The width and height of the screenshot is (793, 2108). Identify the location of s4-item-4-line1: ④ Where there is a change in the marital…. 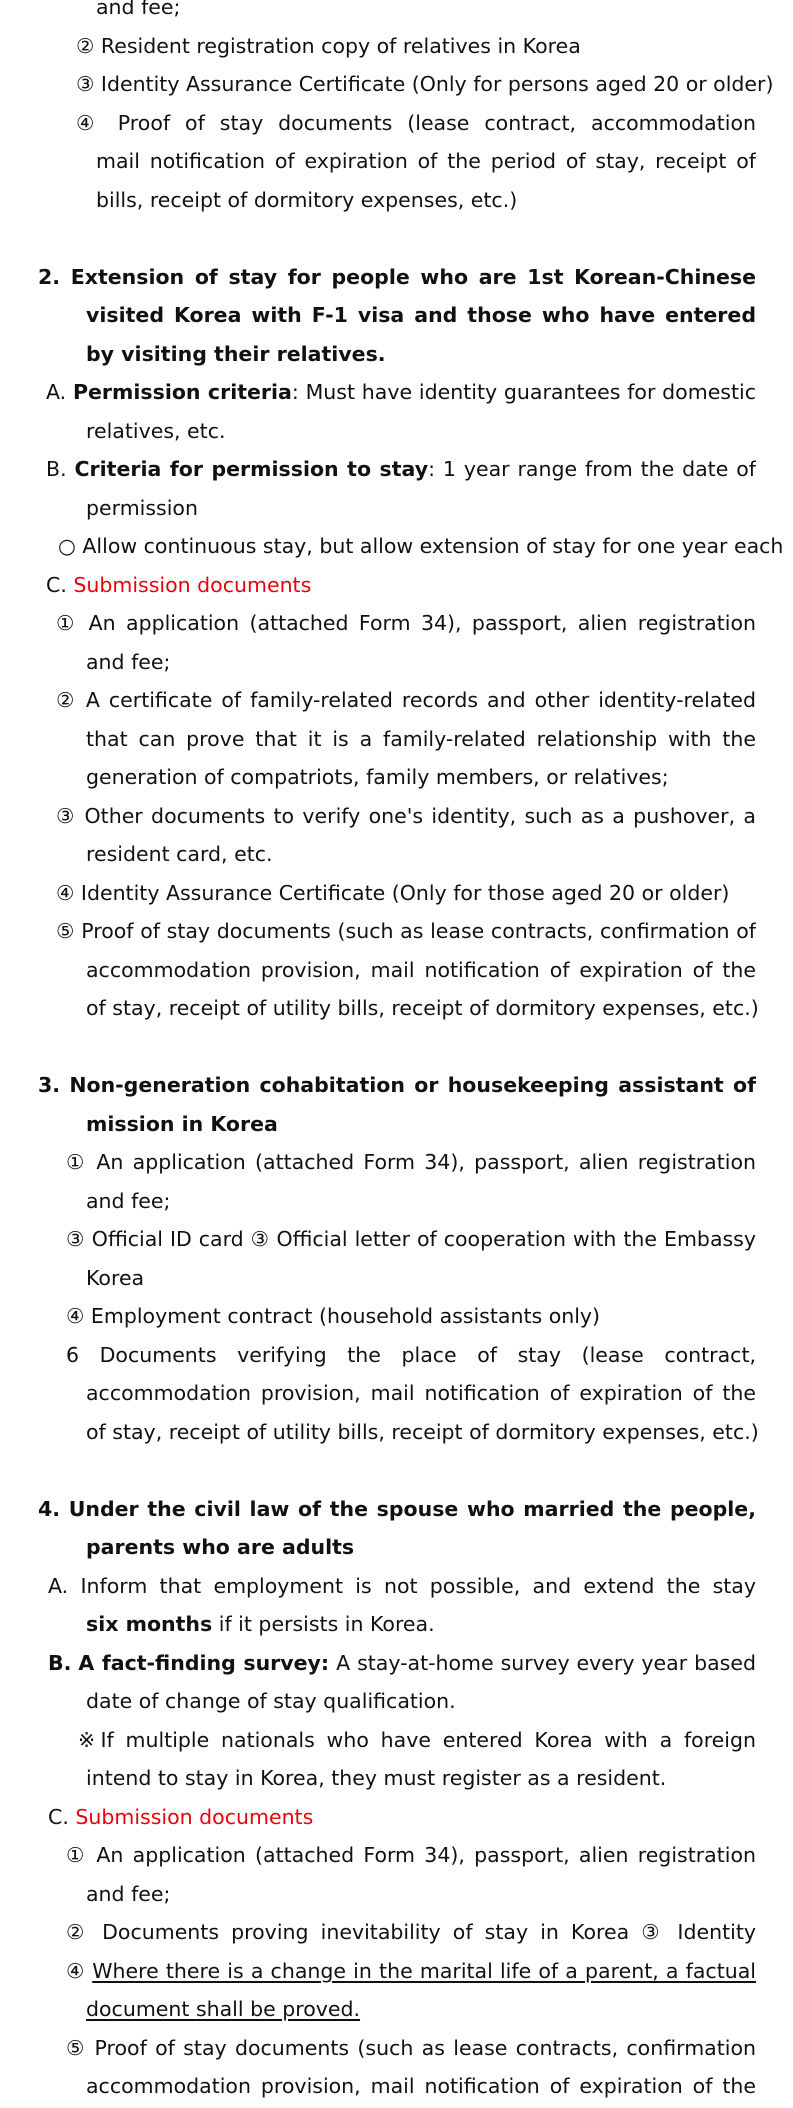
(411, 1971).